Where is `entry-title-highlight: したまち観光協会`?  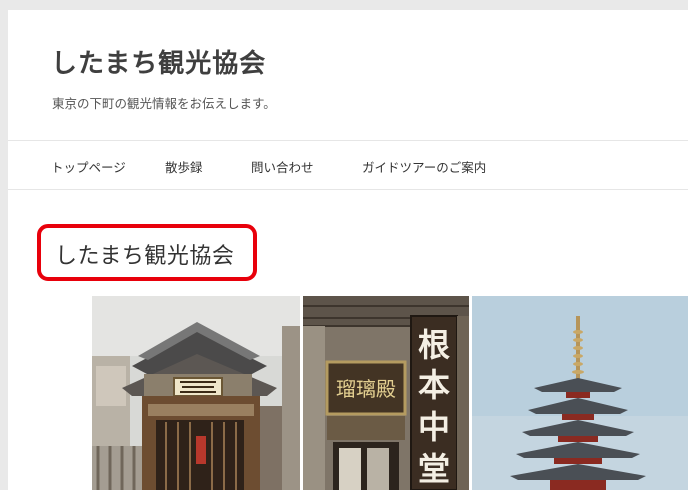
entry-title-highlight: したまち観光協会 is located at coordinates (147, 252).